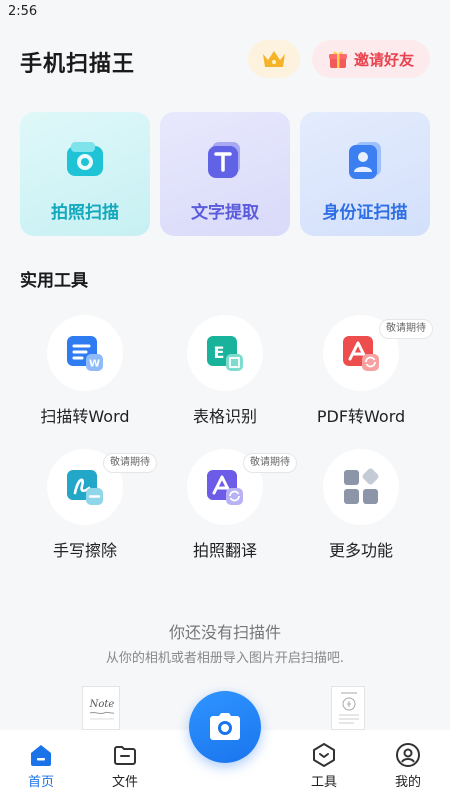 This screenshot has width=450, height=800. I want to click on feature-id-card-scan: 身份证扫描, so click(365, 174).